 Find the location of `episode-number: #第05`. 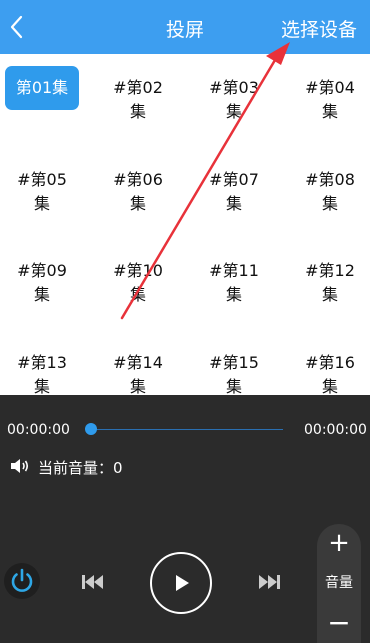

episode-number: #第05 is located at coordinates (42, 179).